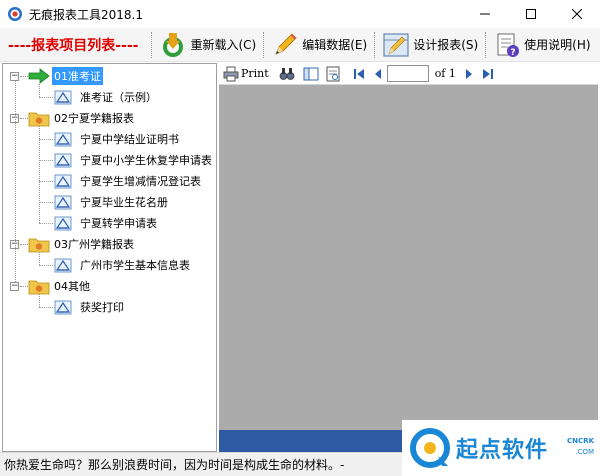  I want to click on tree-group-node: 01准考证, so click(65, 76).